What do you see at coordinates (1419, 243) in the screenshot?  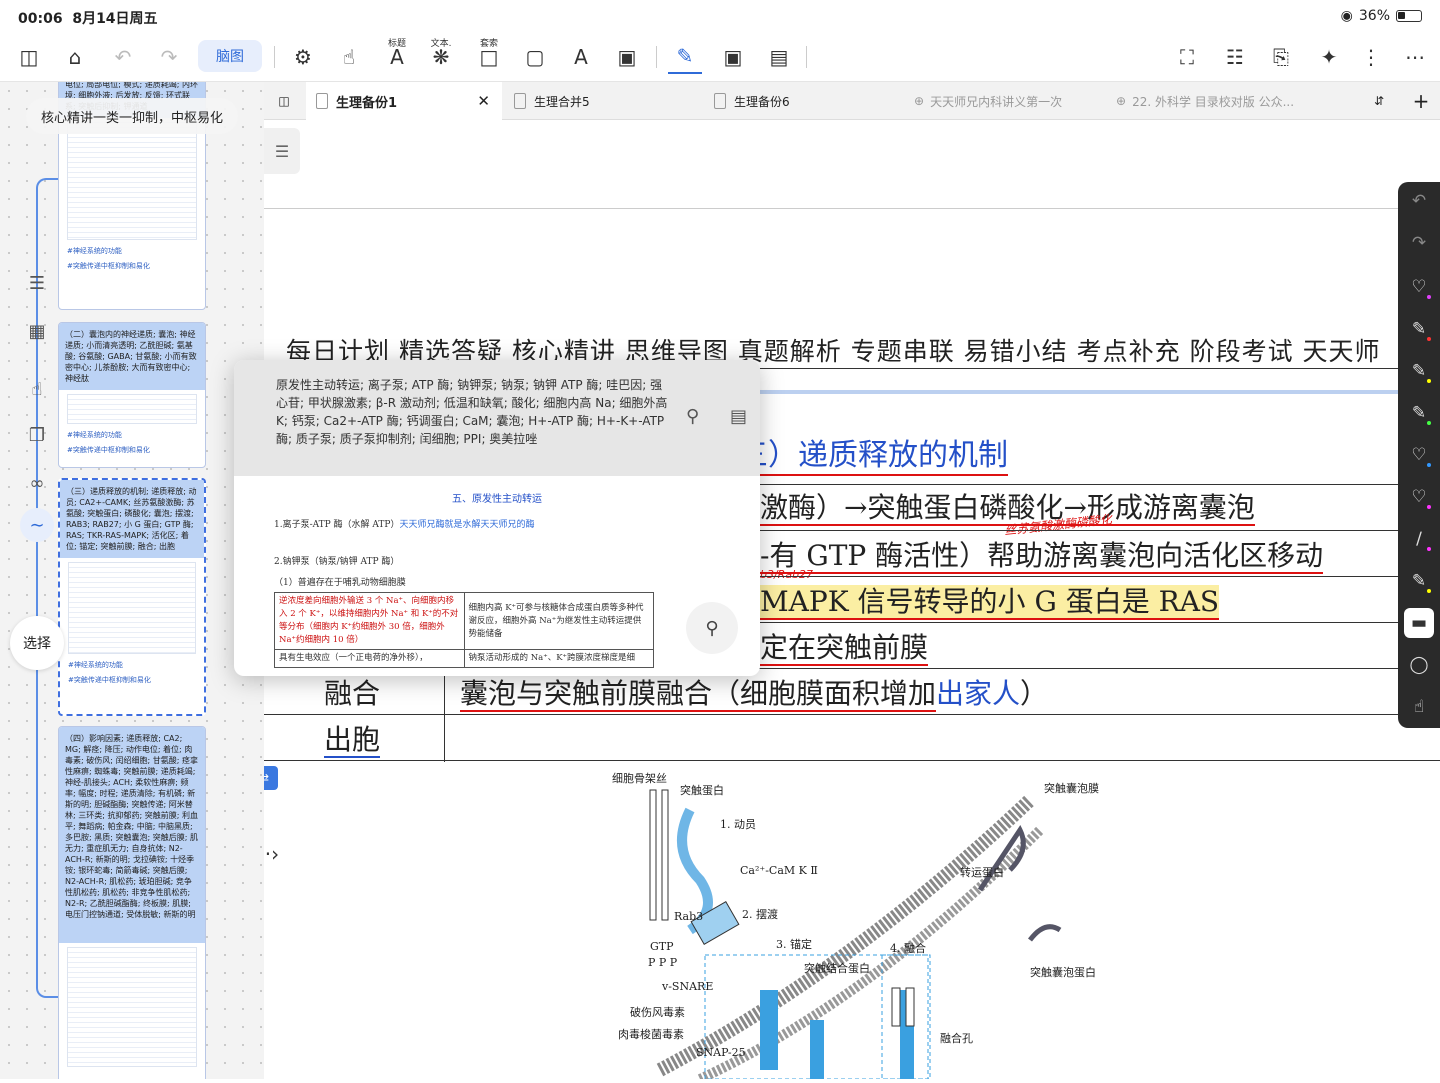 I see `palette-redo-icon: ↷` at bounding box center [1419, 243].